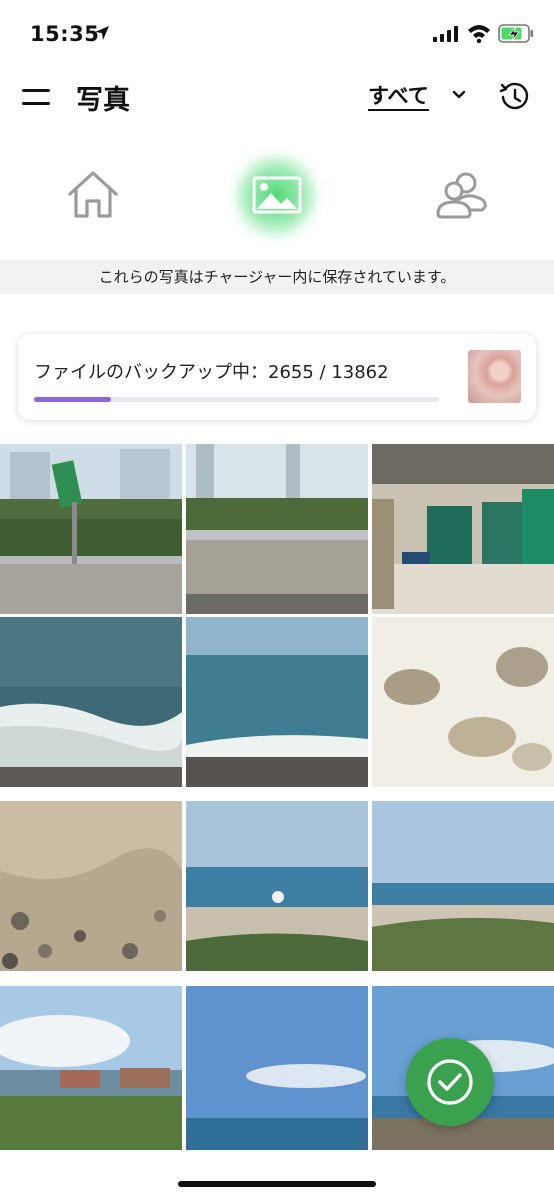 This screenshot has width=554, height=1200. What do you see at coordinates (479, 34) in the screenshot?
I see `wifi-icon` at bounding box center [479, 34].